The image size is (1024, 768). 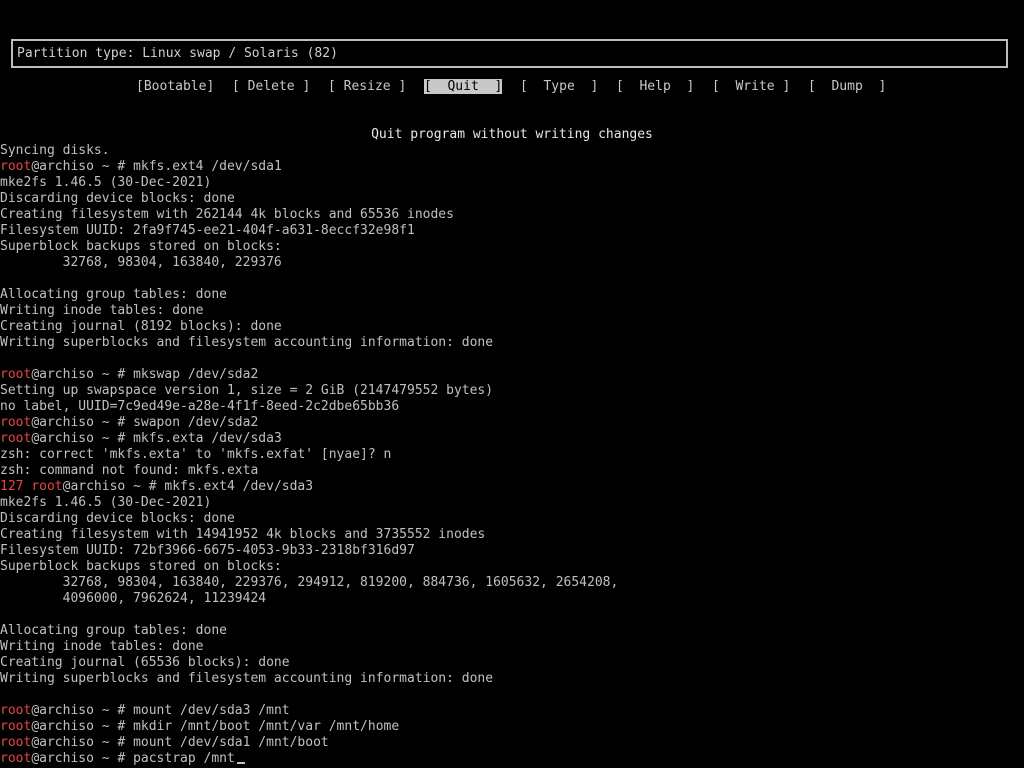 I want to click on command-text: mkfs.exta /dev/sda3, so click(x=207, y=438).